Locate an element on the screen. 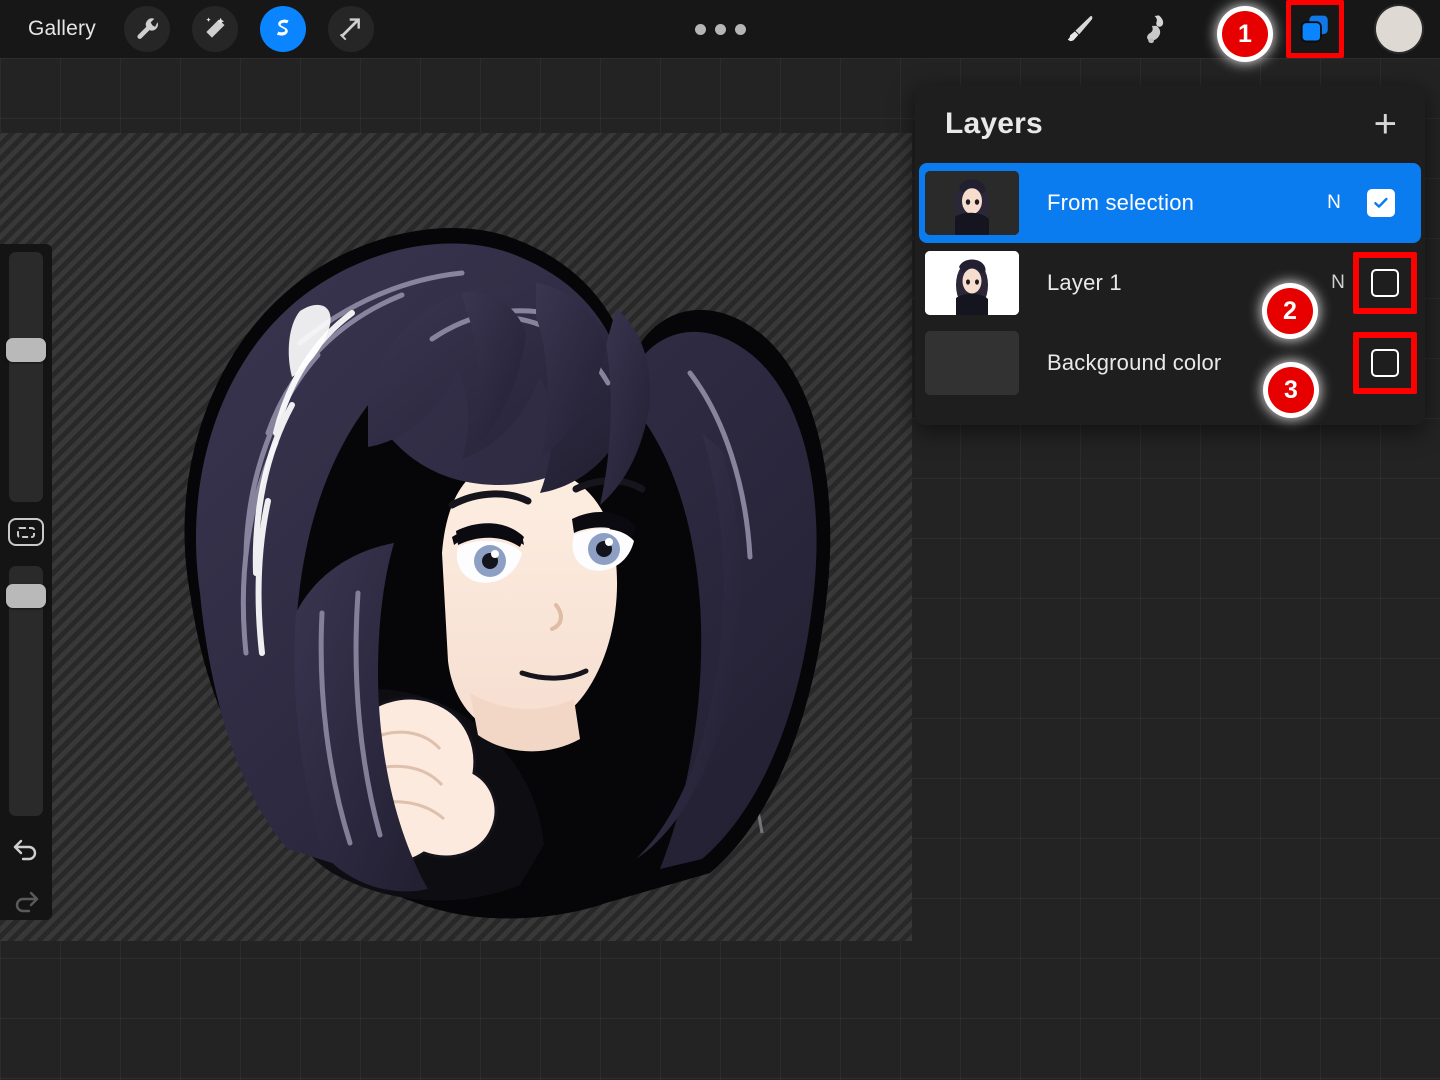 This screenshot has width=1440, height=1080. layers-icon is located at coordinates (1314, 29).